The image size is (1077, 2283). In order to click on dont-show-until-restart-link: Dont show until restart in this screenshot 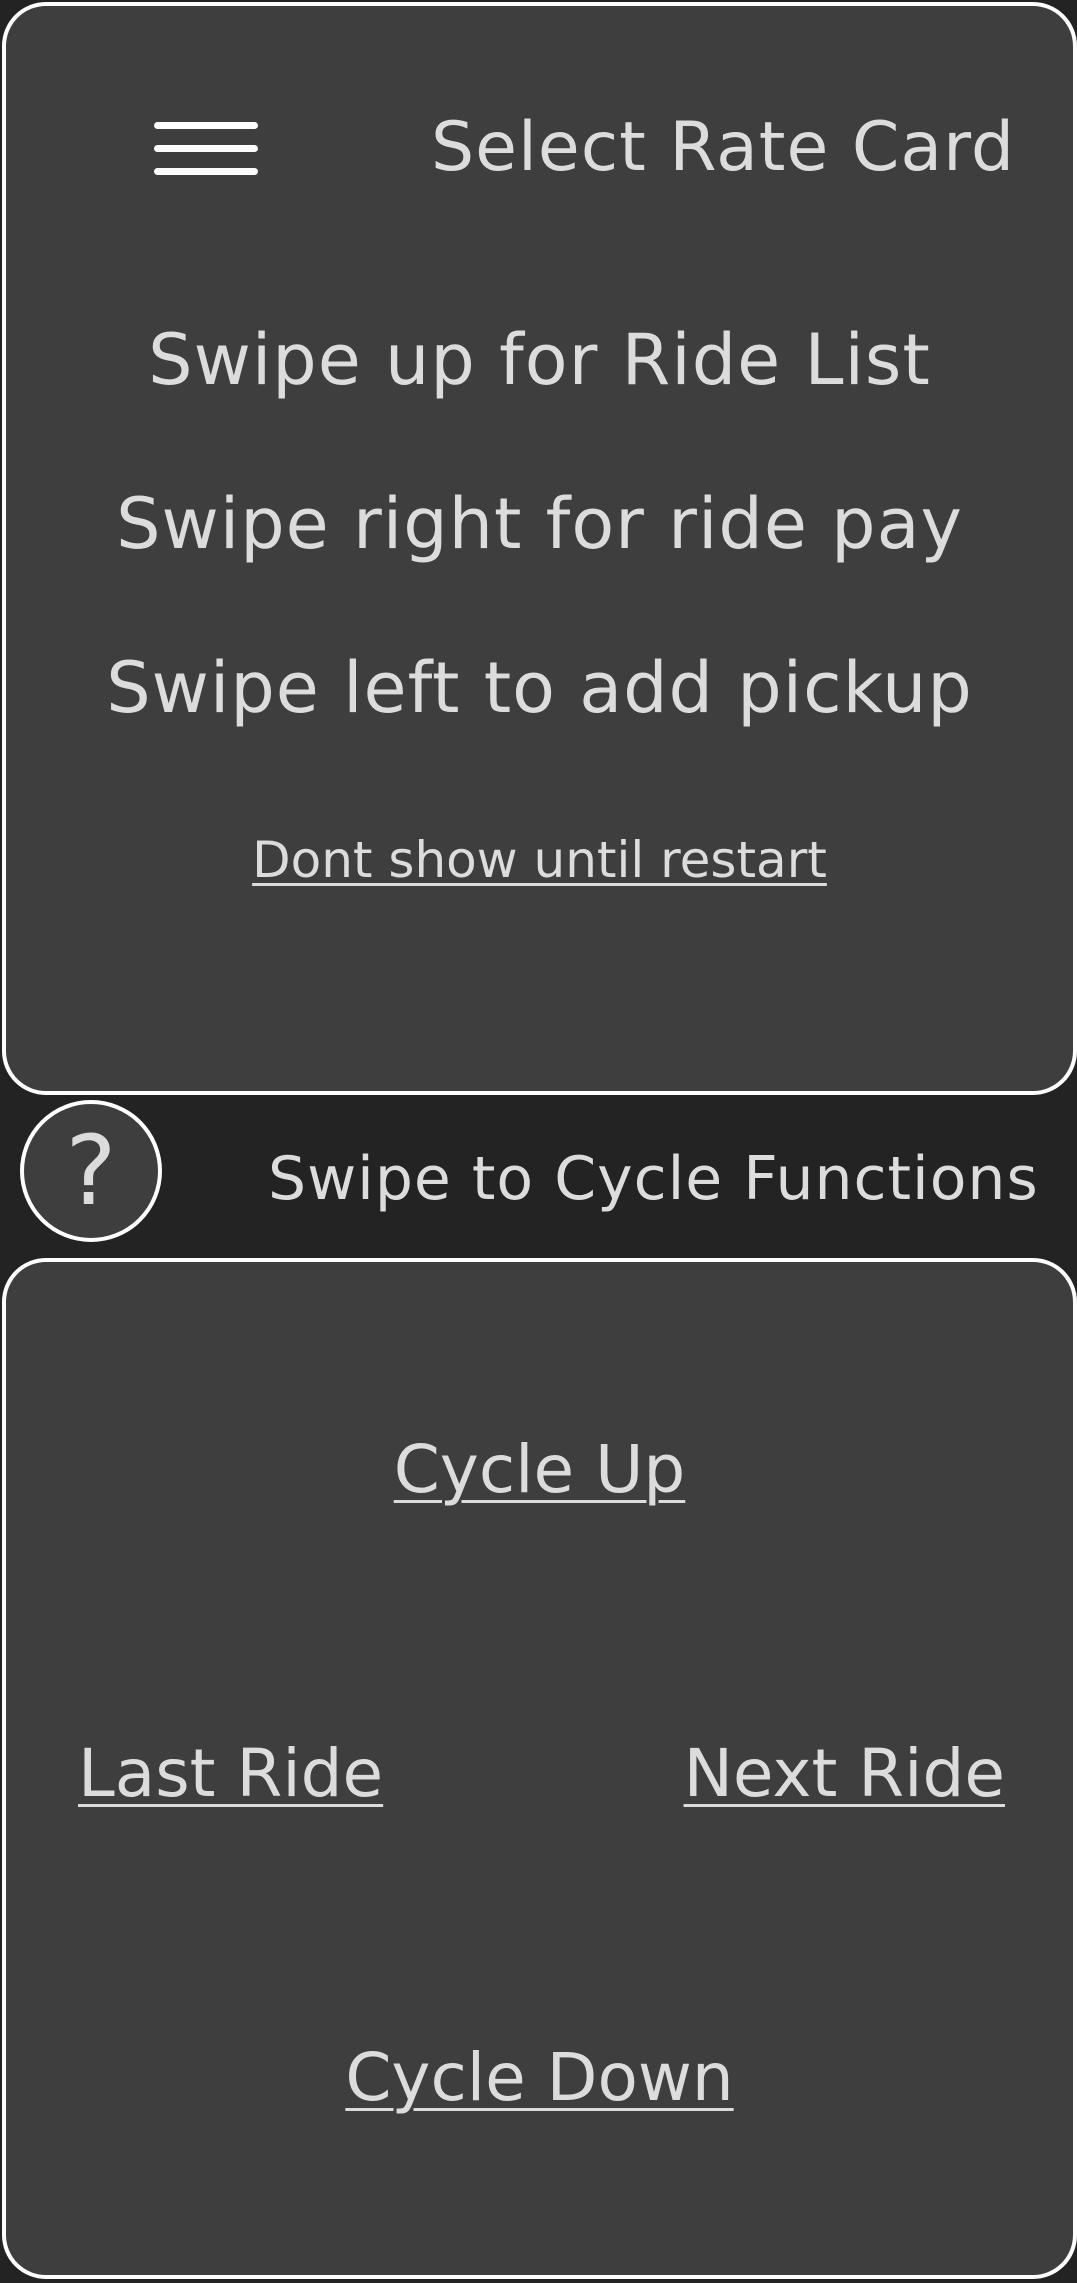, I will do `click(539, 860)`.